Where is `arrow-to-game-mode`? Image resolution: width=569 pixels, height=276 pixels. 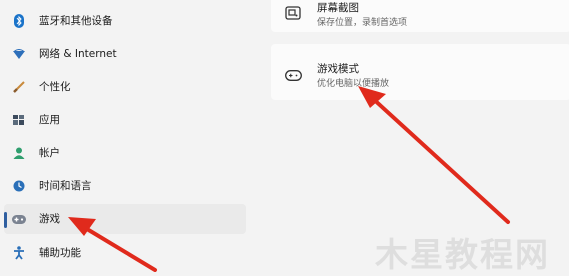
arrow-to-game-mode is located at coordinates (439, 159).